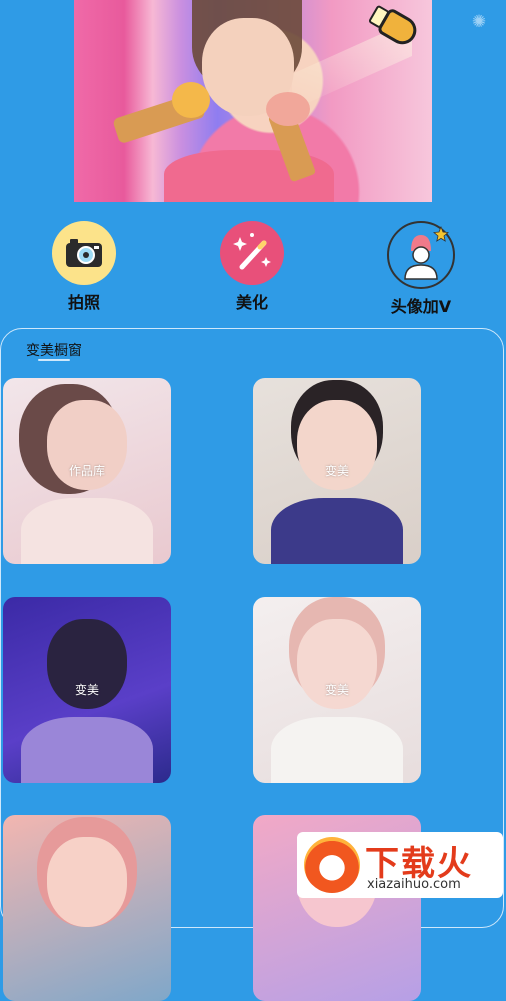 The image size is (506, 1001). Describe the element at coordinates (253, 101) in the screenshot. I see `top-banner-image` at that location.